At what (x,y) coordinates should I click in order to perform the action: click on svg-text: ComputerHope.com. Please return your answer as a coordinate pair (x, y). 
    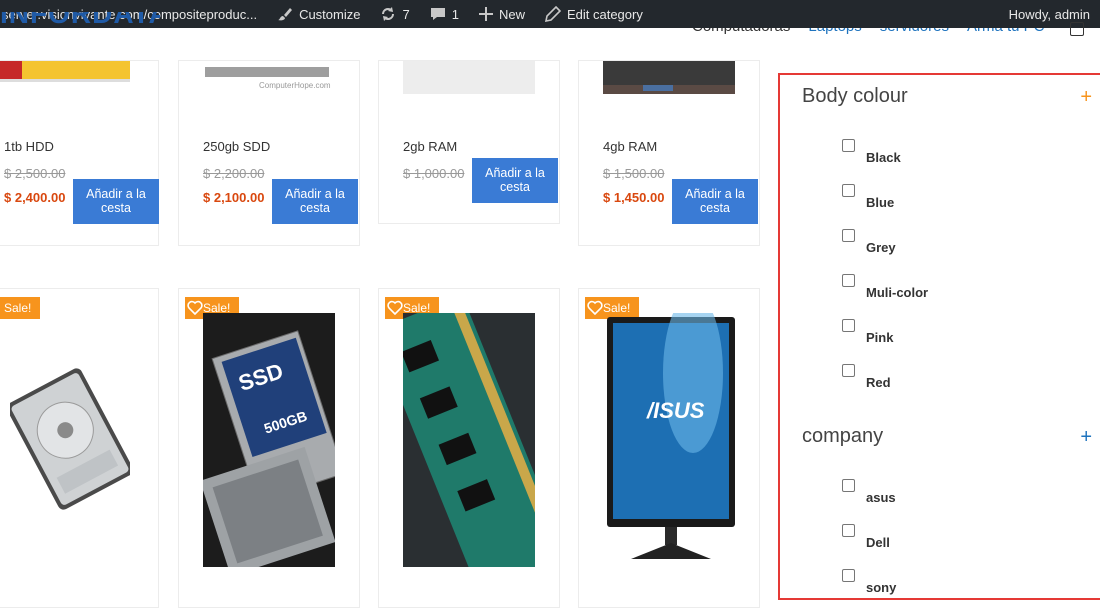
    Looking at the image, I should click on (295, 85).